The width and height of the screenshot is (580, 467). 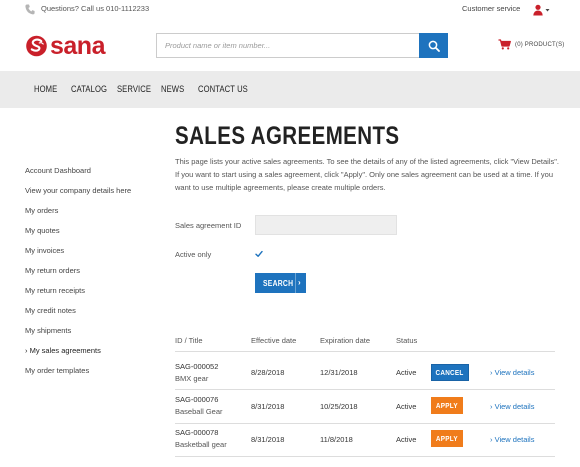 What do you see at coordinates (192, 378) in the screenshot?
I see `agreement-title: BMX gear` at bounding box center [192, 378].